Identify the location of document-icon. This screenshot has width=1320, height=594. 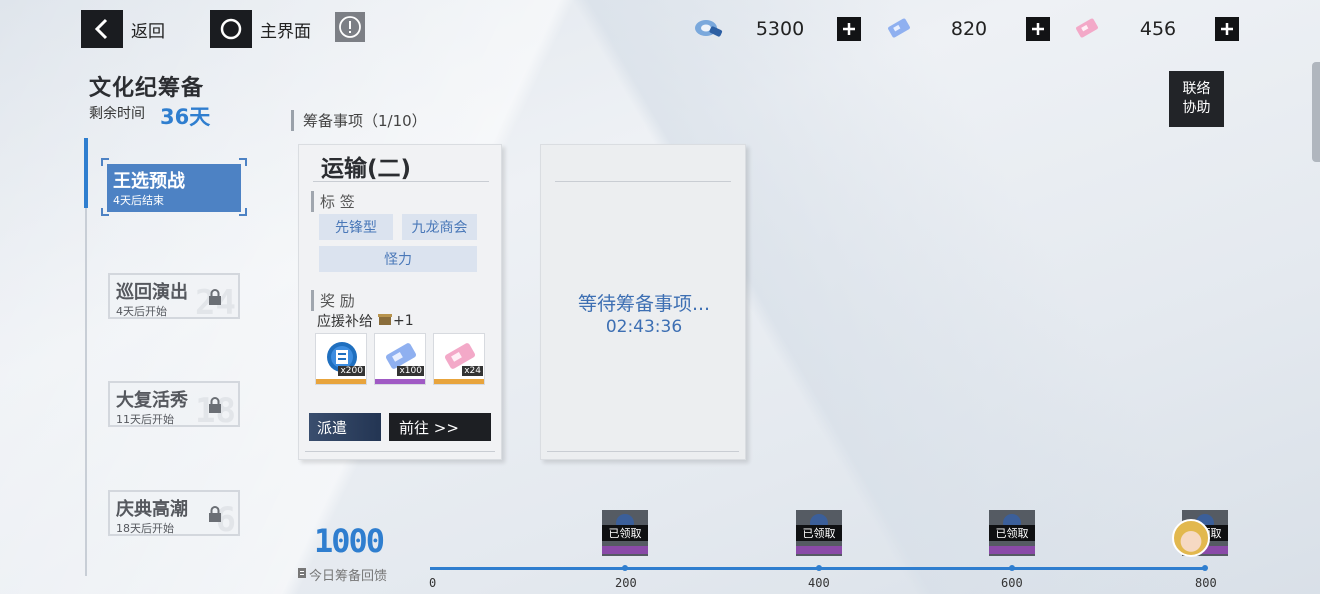
(302, 575).